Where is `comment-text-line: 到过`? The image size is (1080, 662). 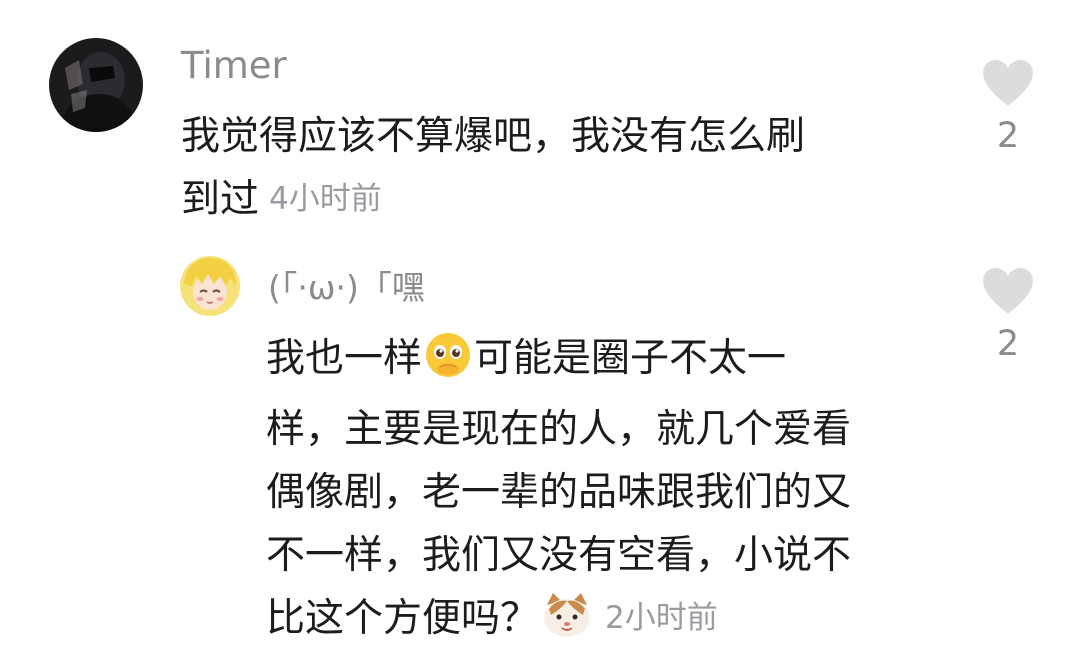 comment-text-line: 到过 is located at coordinates (220, 199).